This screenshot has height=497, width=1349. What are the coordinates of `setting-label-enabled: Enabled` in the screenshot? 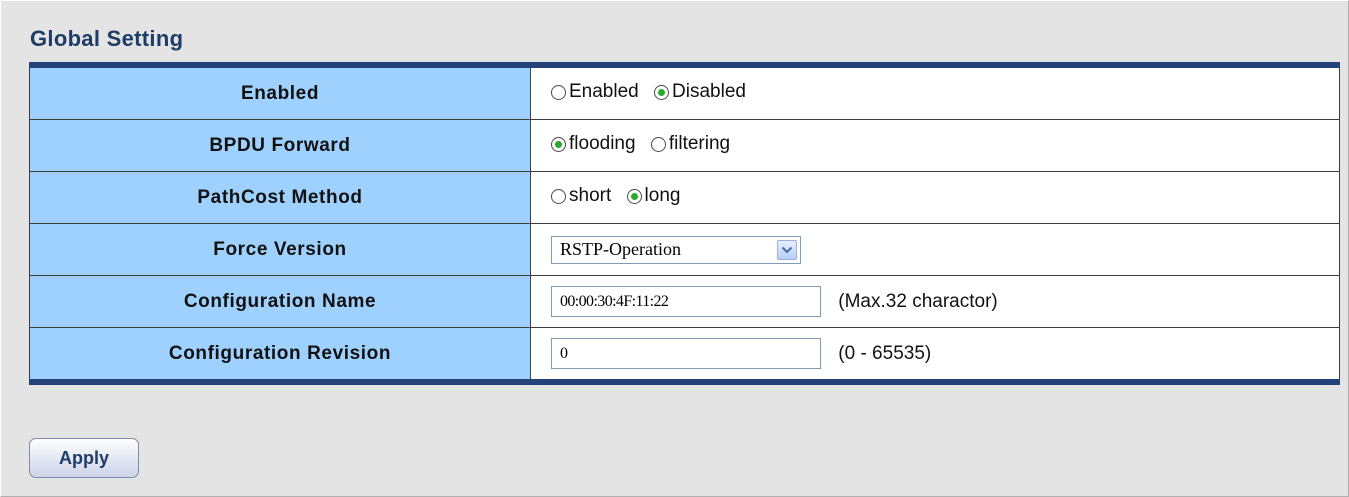 It's located at (280, 92).